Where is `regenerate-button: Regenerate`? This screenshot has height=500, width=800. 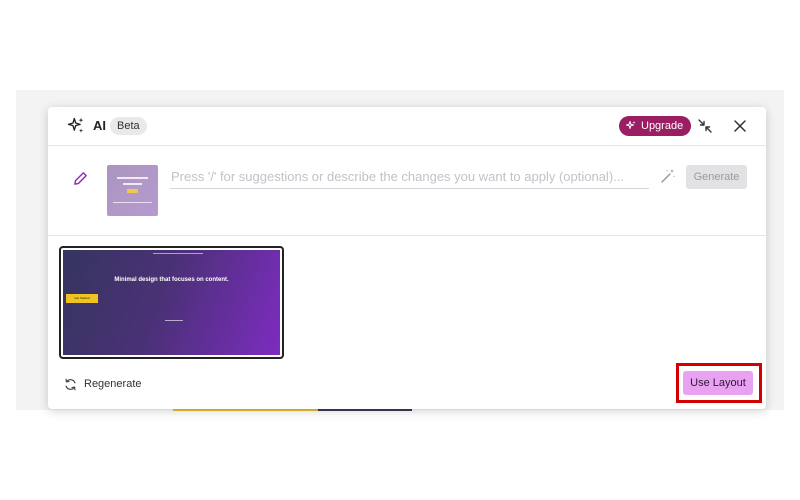
regenerate-button: Regenerate is located at coordinates (103, 384).